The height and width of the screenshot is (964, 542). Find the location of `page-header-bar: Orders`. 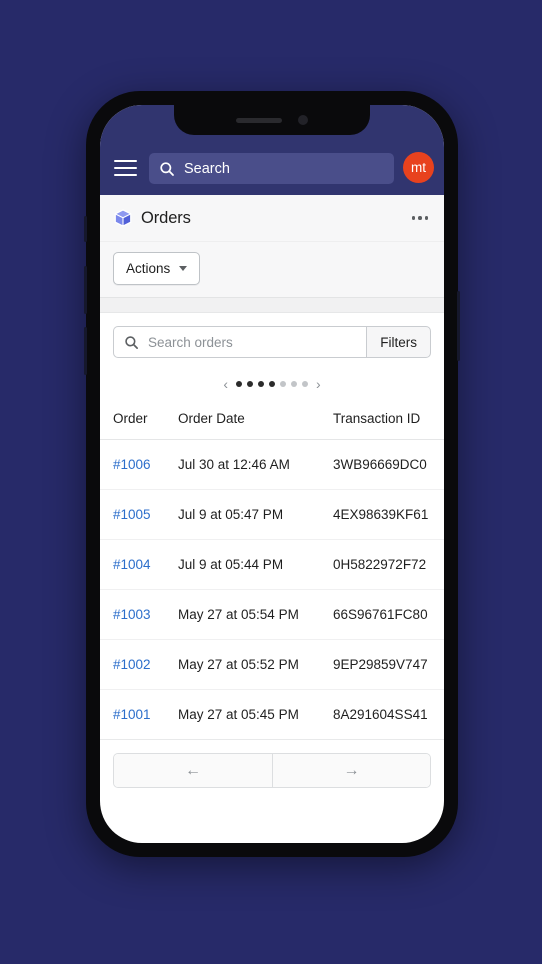

page-header-bar: Orders is located at coordinates (272, 218).